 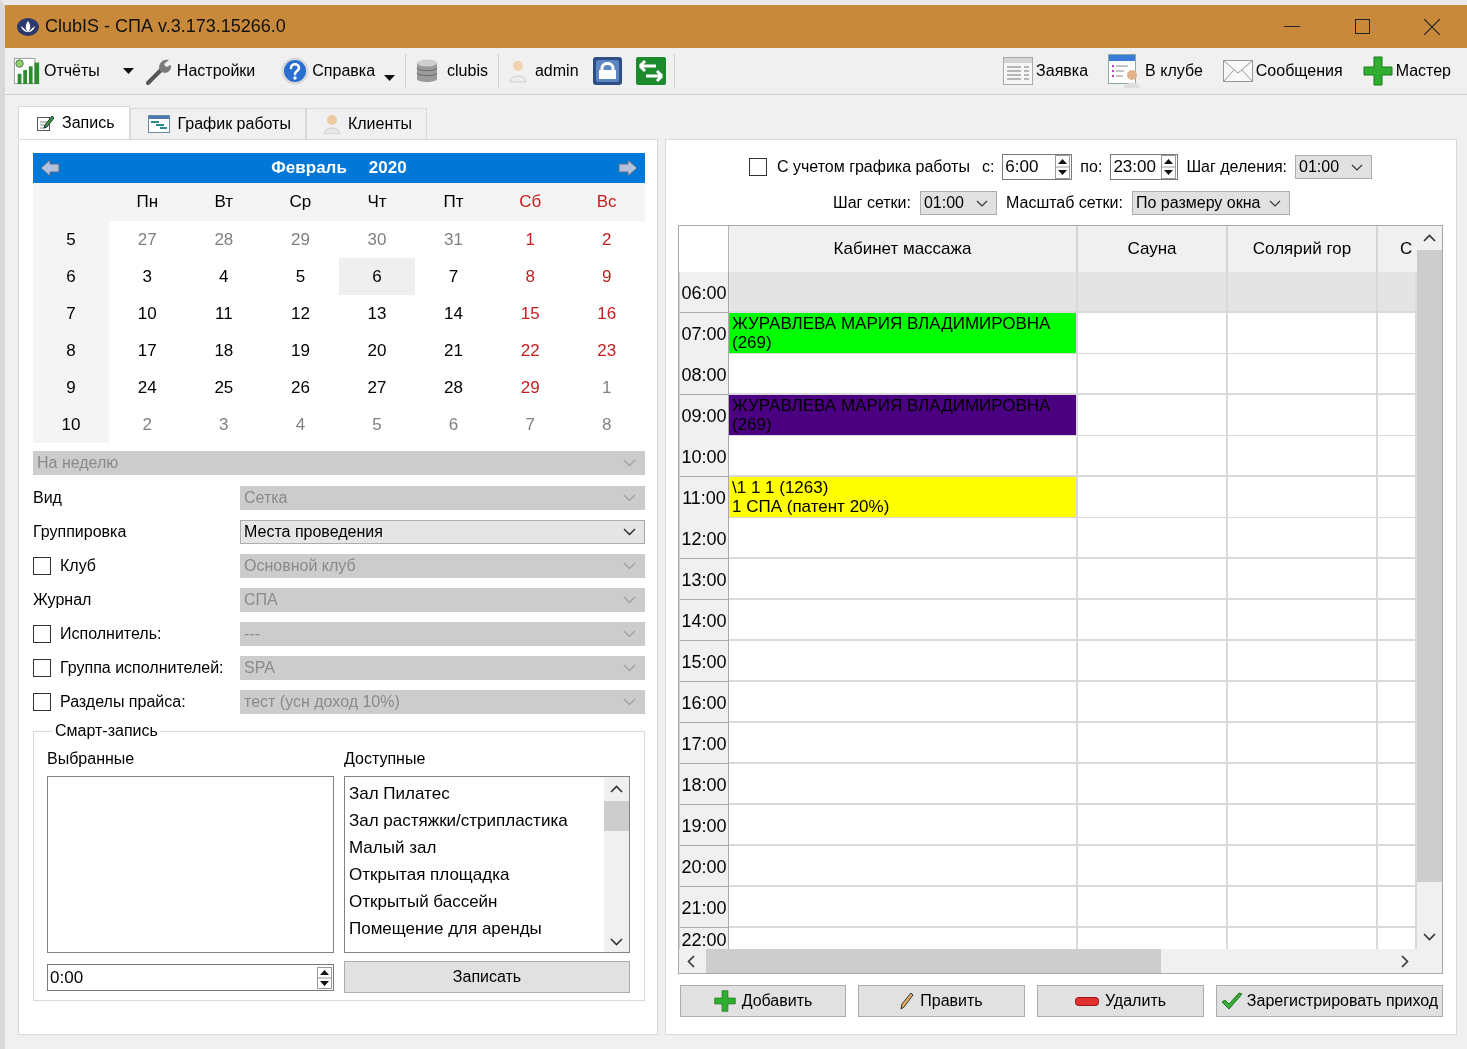 What do you see at coordinates (476, 820) in the screenshot?
I see `list-item: Зал растяжки/стрипластика` at bounding box center [476, 820].